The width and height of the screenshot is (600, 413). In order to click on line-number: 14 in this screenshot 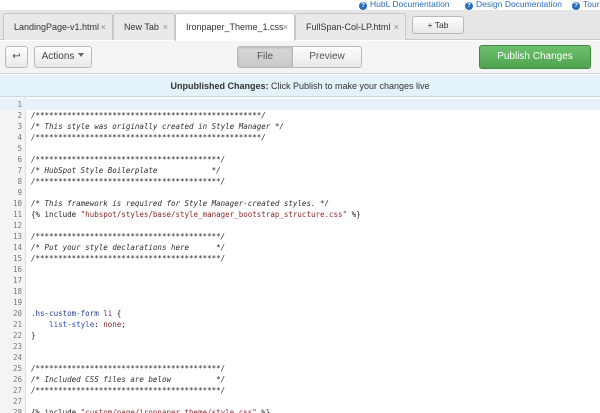, I will do `click(17, 247)`.